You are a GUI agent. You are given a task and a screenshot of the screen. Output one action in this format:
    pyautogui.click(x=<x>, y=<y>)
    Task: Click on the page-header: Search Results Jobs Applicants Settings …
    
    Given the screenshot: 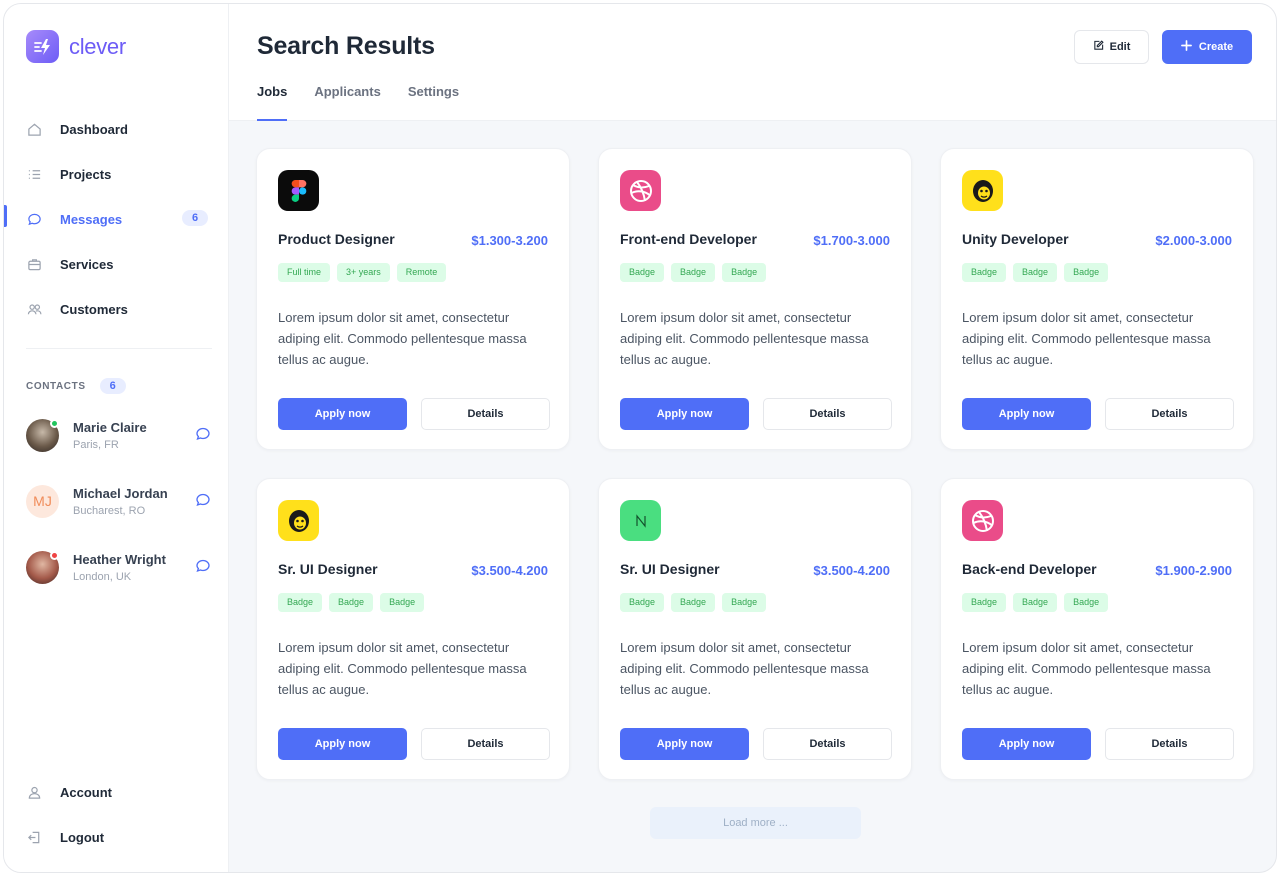 What is the action you would take?
    pyautogui.click(x=752, y=62)
    